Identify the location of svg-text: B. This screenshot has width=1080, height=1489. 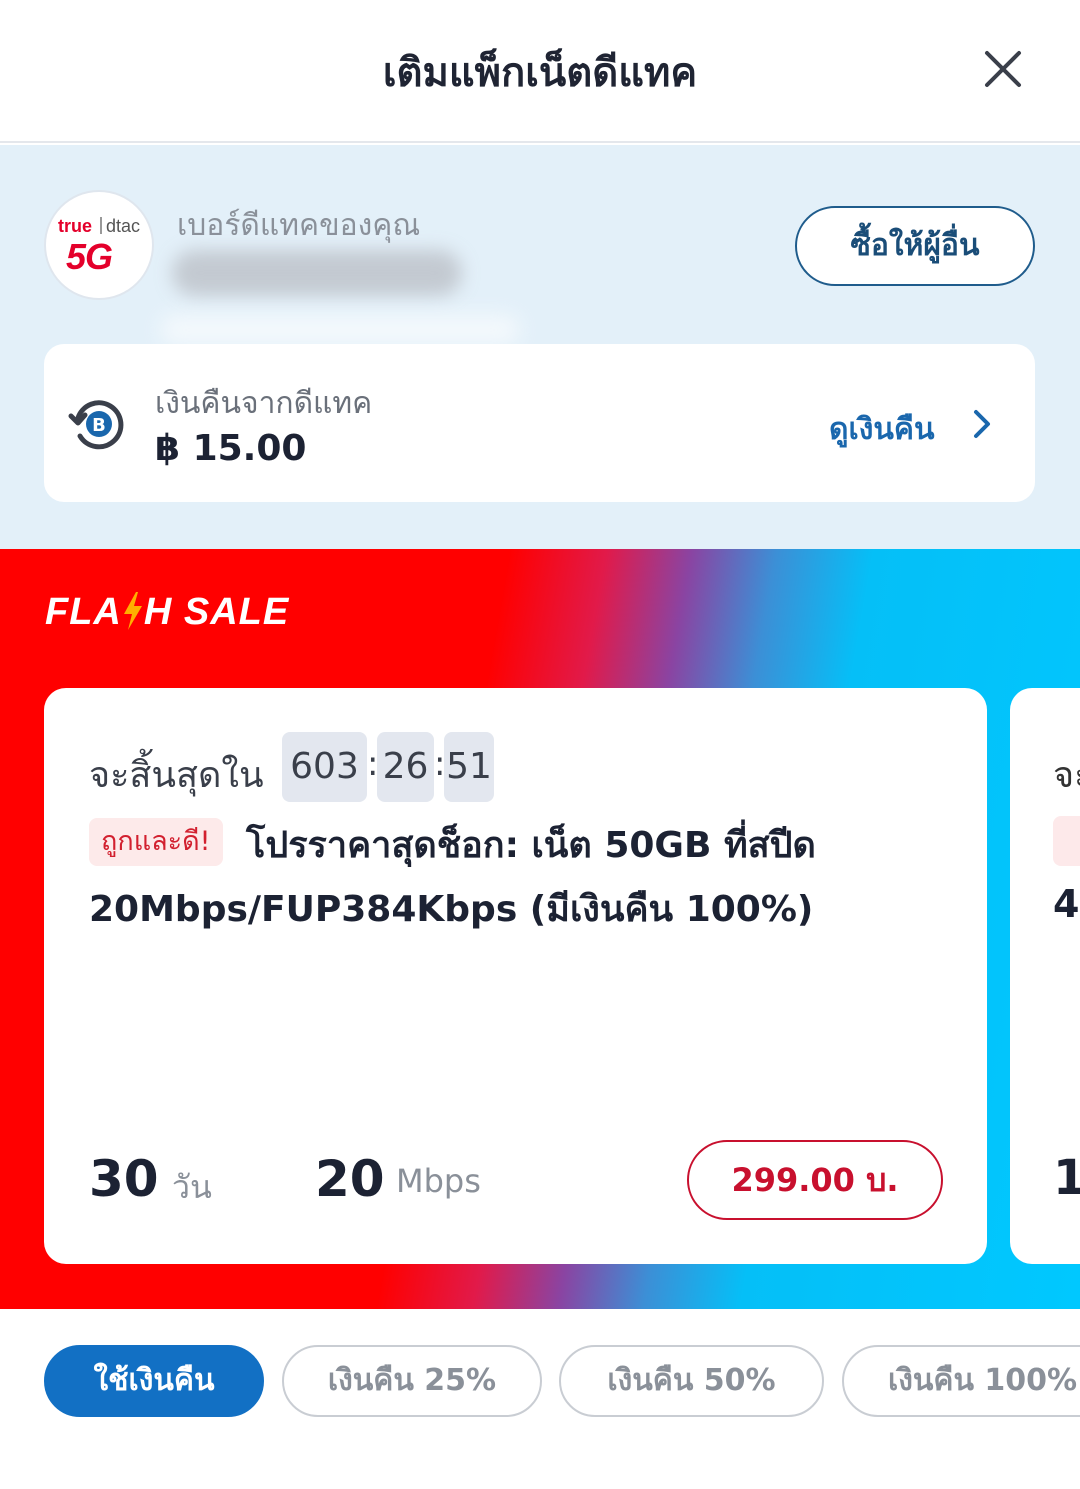
(99, 425).